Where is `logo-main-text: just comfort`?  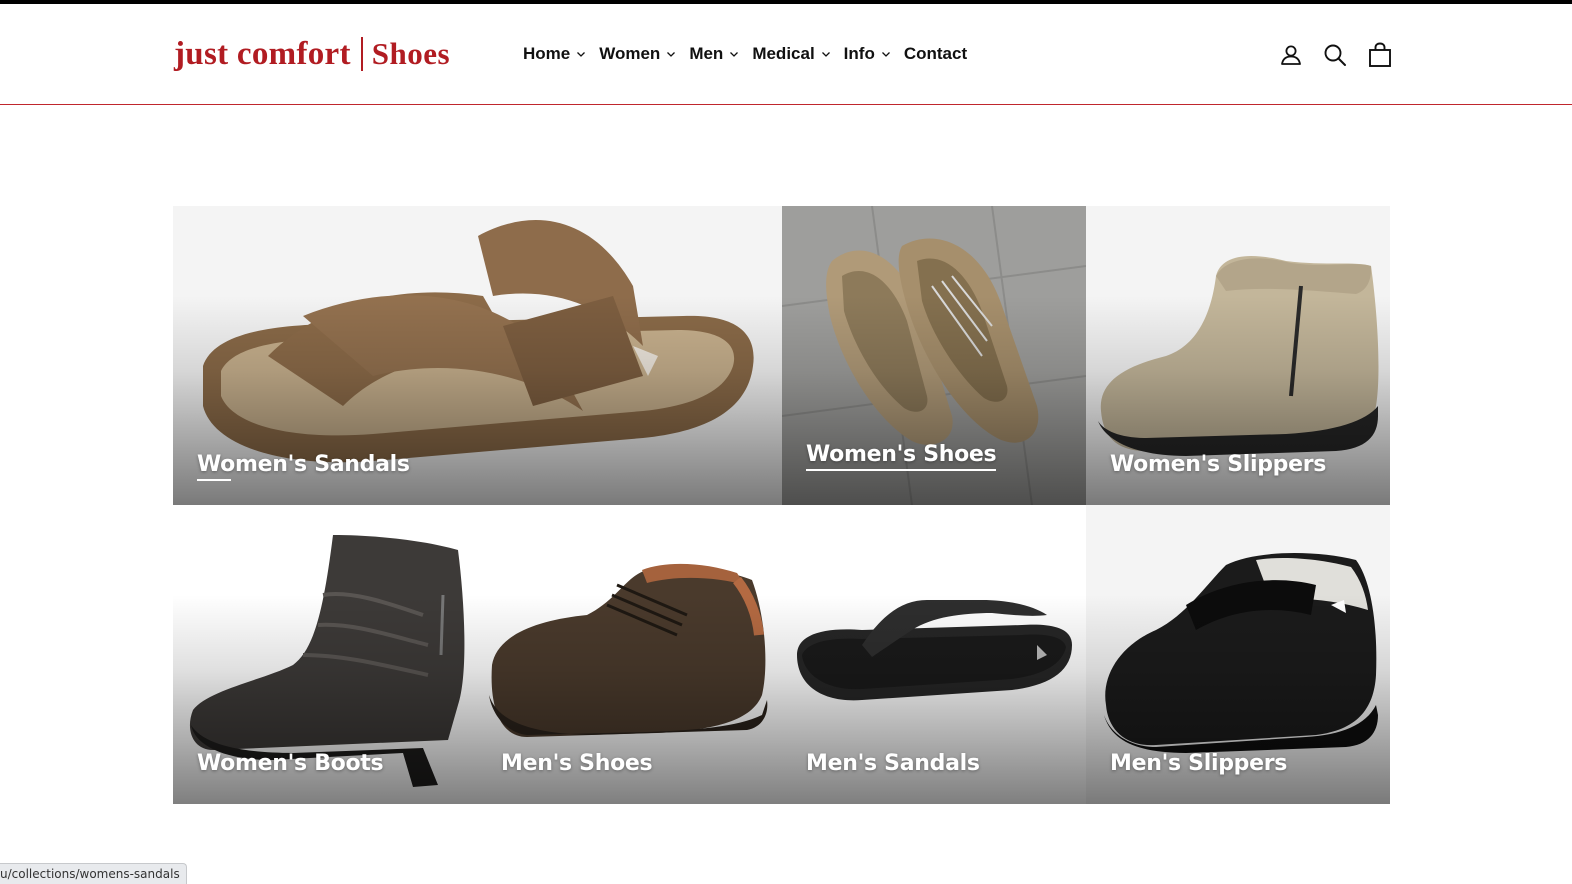
logo-main-text: just comfort is located at coordinates (262, 53).